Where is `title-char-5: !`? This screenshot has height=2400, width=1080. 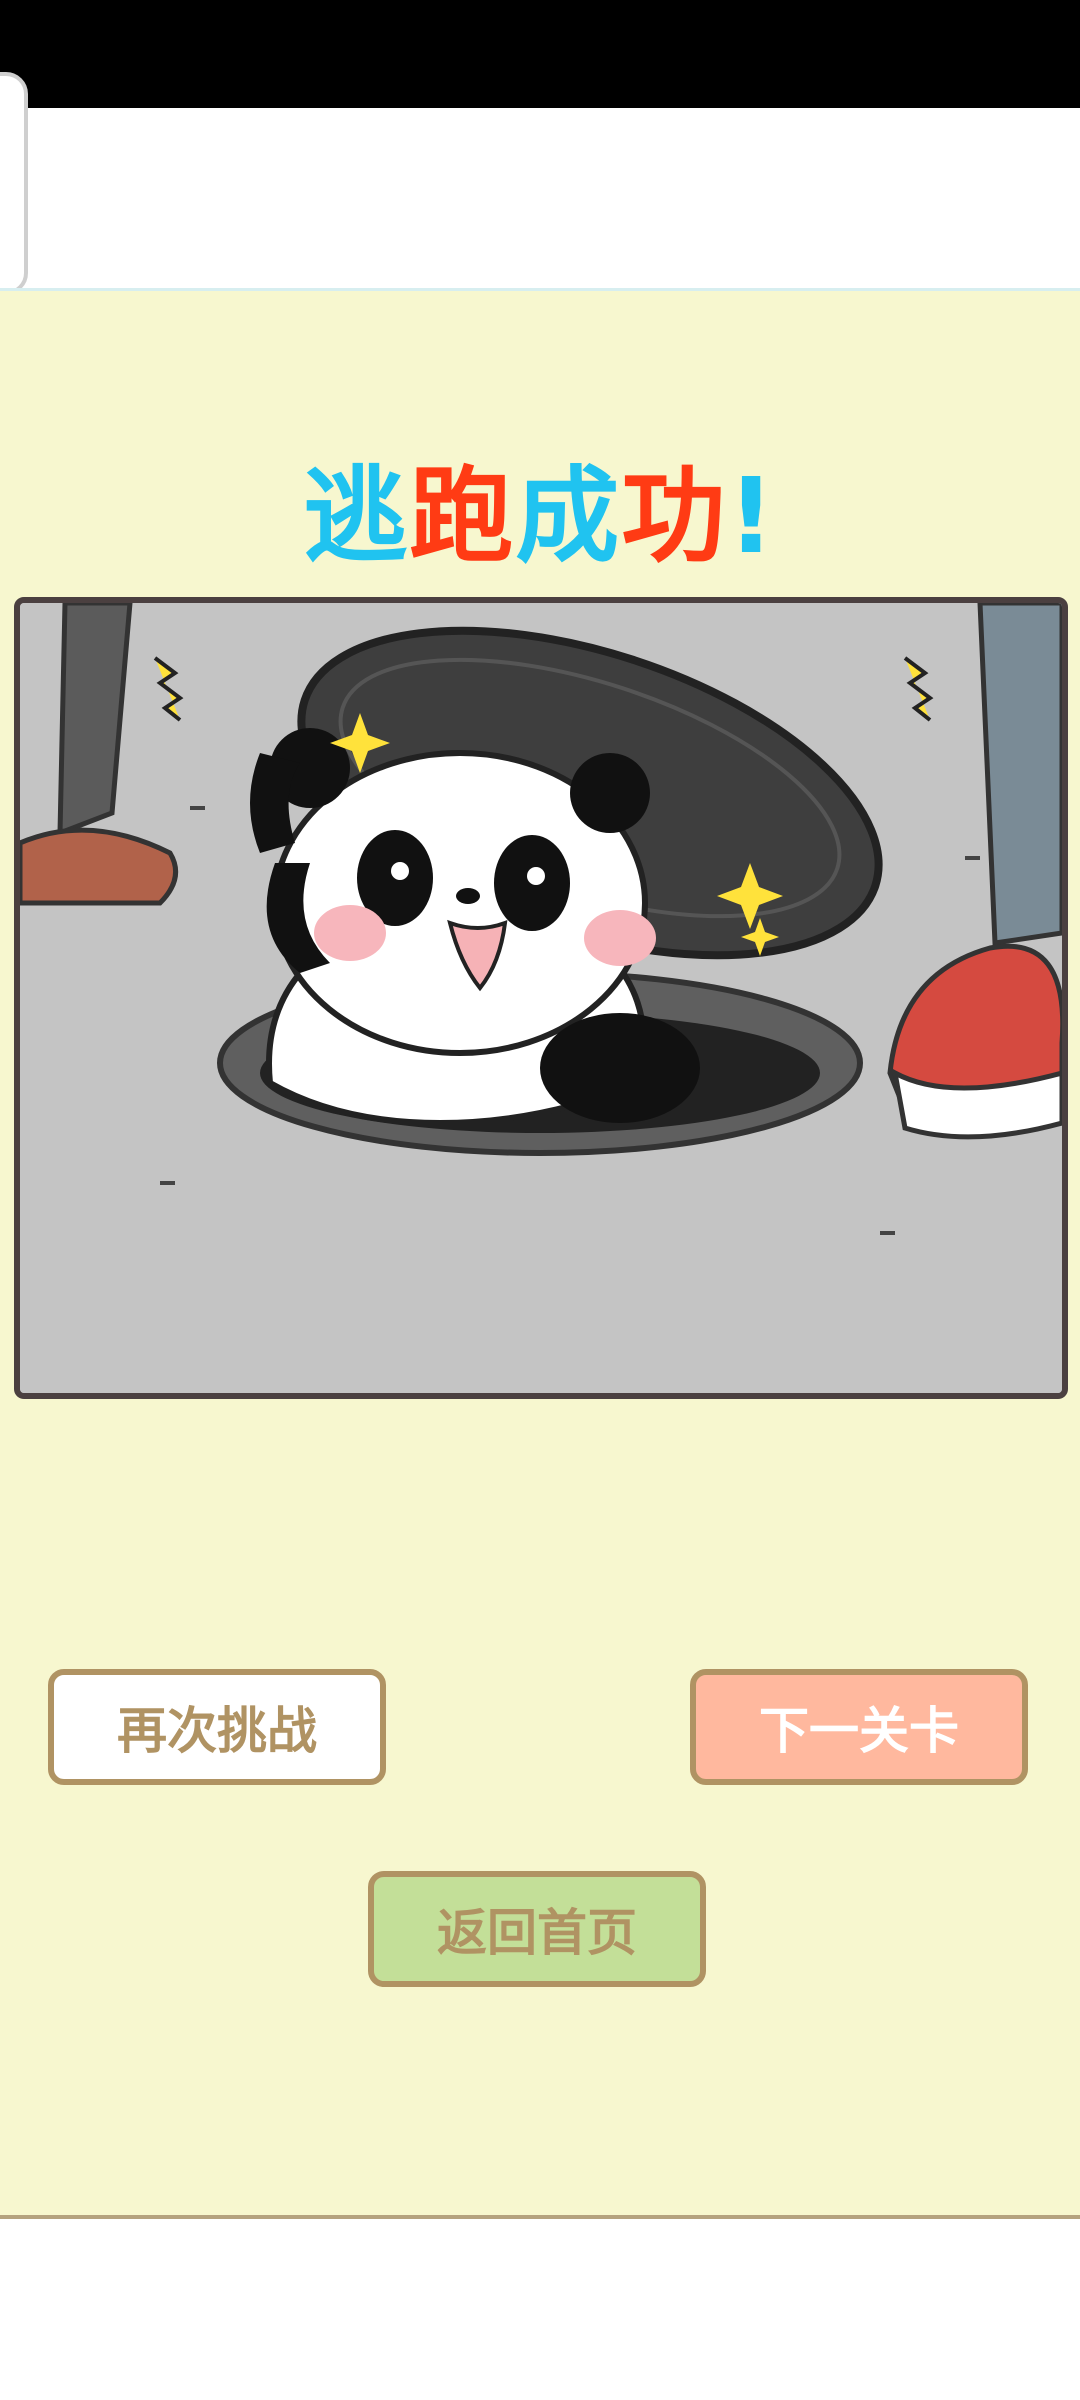
title-char-5: ! is located at coordinates (752, 516).